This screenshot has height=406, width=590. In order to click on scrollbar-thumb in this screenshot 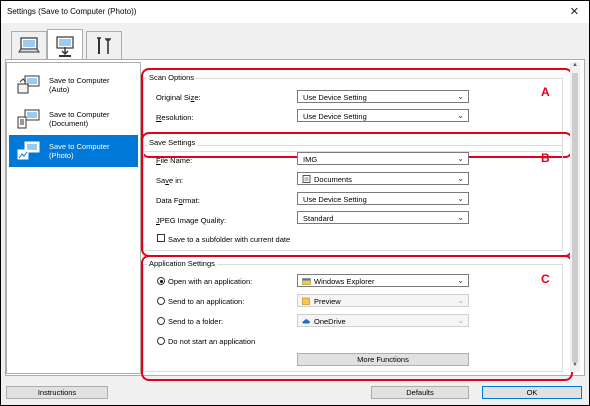, I will do `click(575, 217)`.